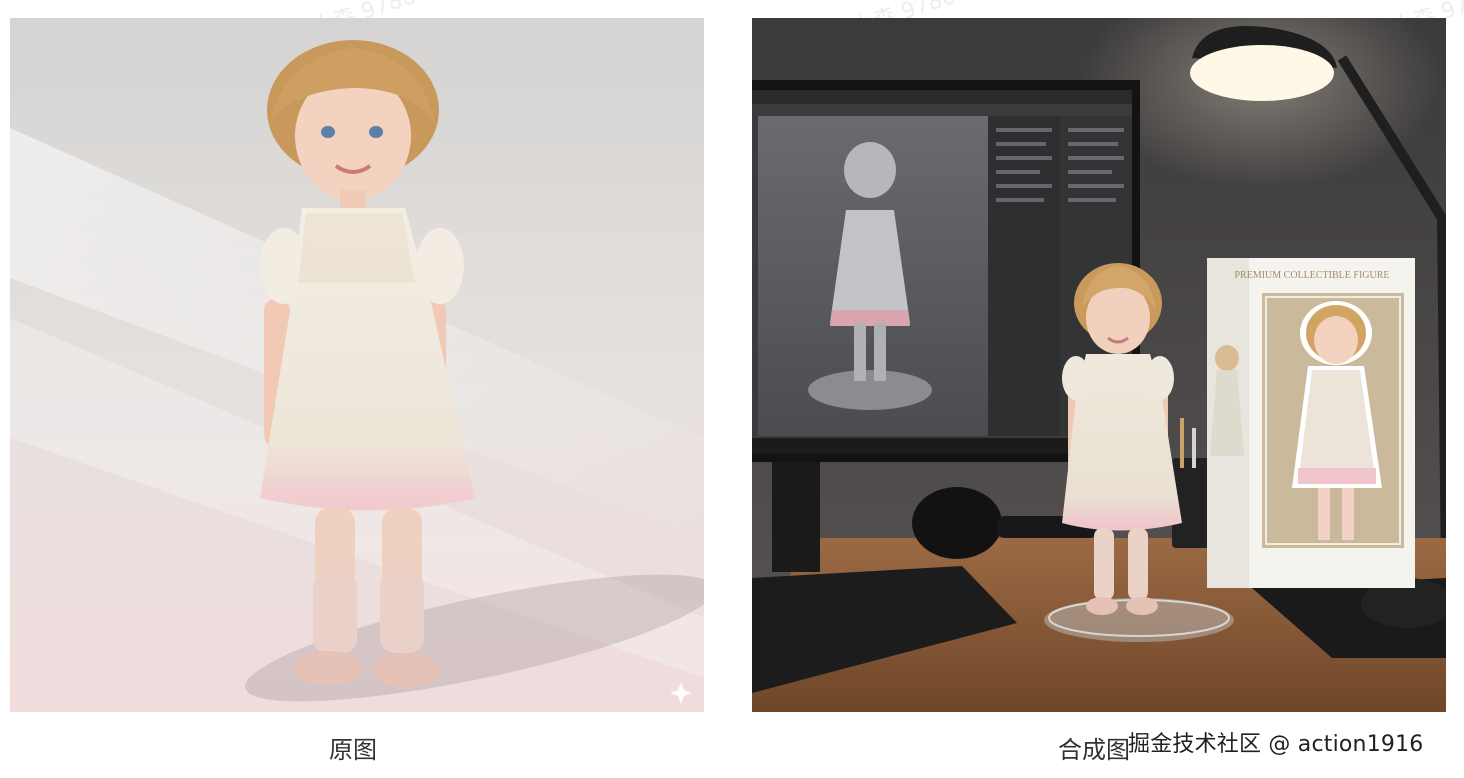 Image resolution: width=1464 pixels, height=778 pixels. Describe the element at coordinates (1276, 744) in the screenshot. I see `site-watermark: 掘金技术社区 @ action1916` at that location.